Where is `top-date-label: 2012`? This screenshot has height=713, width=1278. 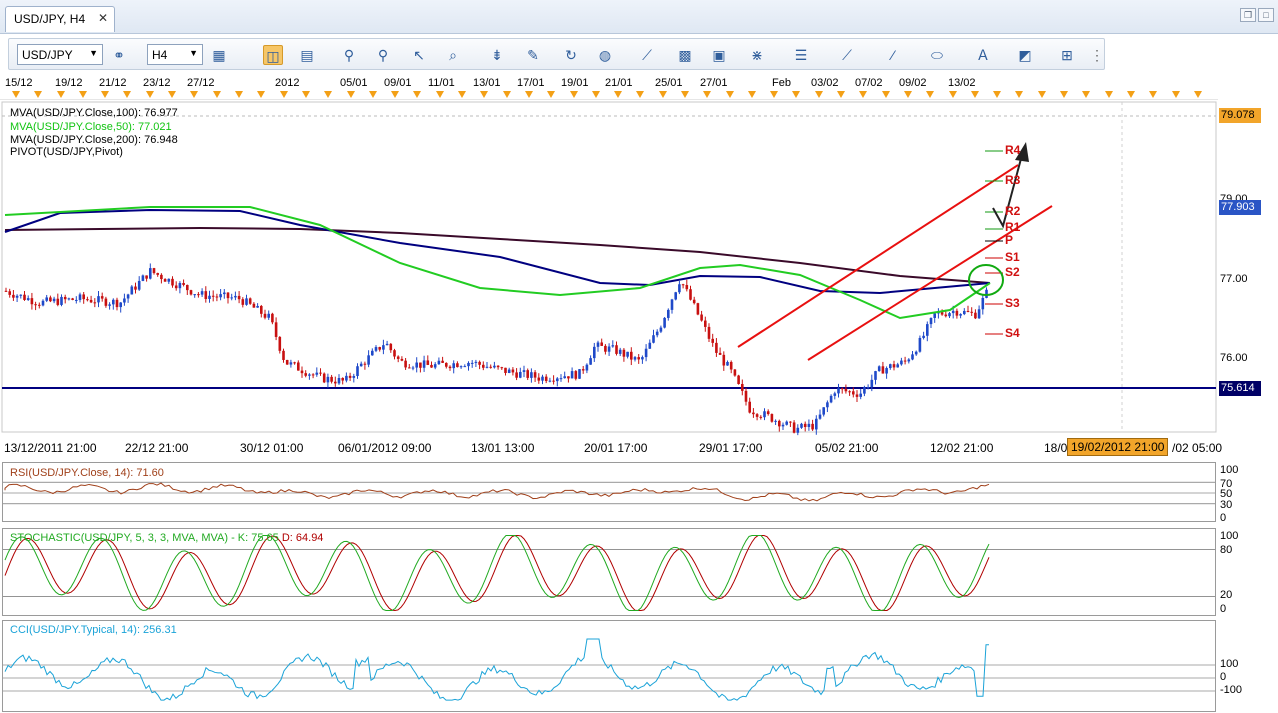 top-date-label: 2012 is located at coordinates (287, 83).